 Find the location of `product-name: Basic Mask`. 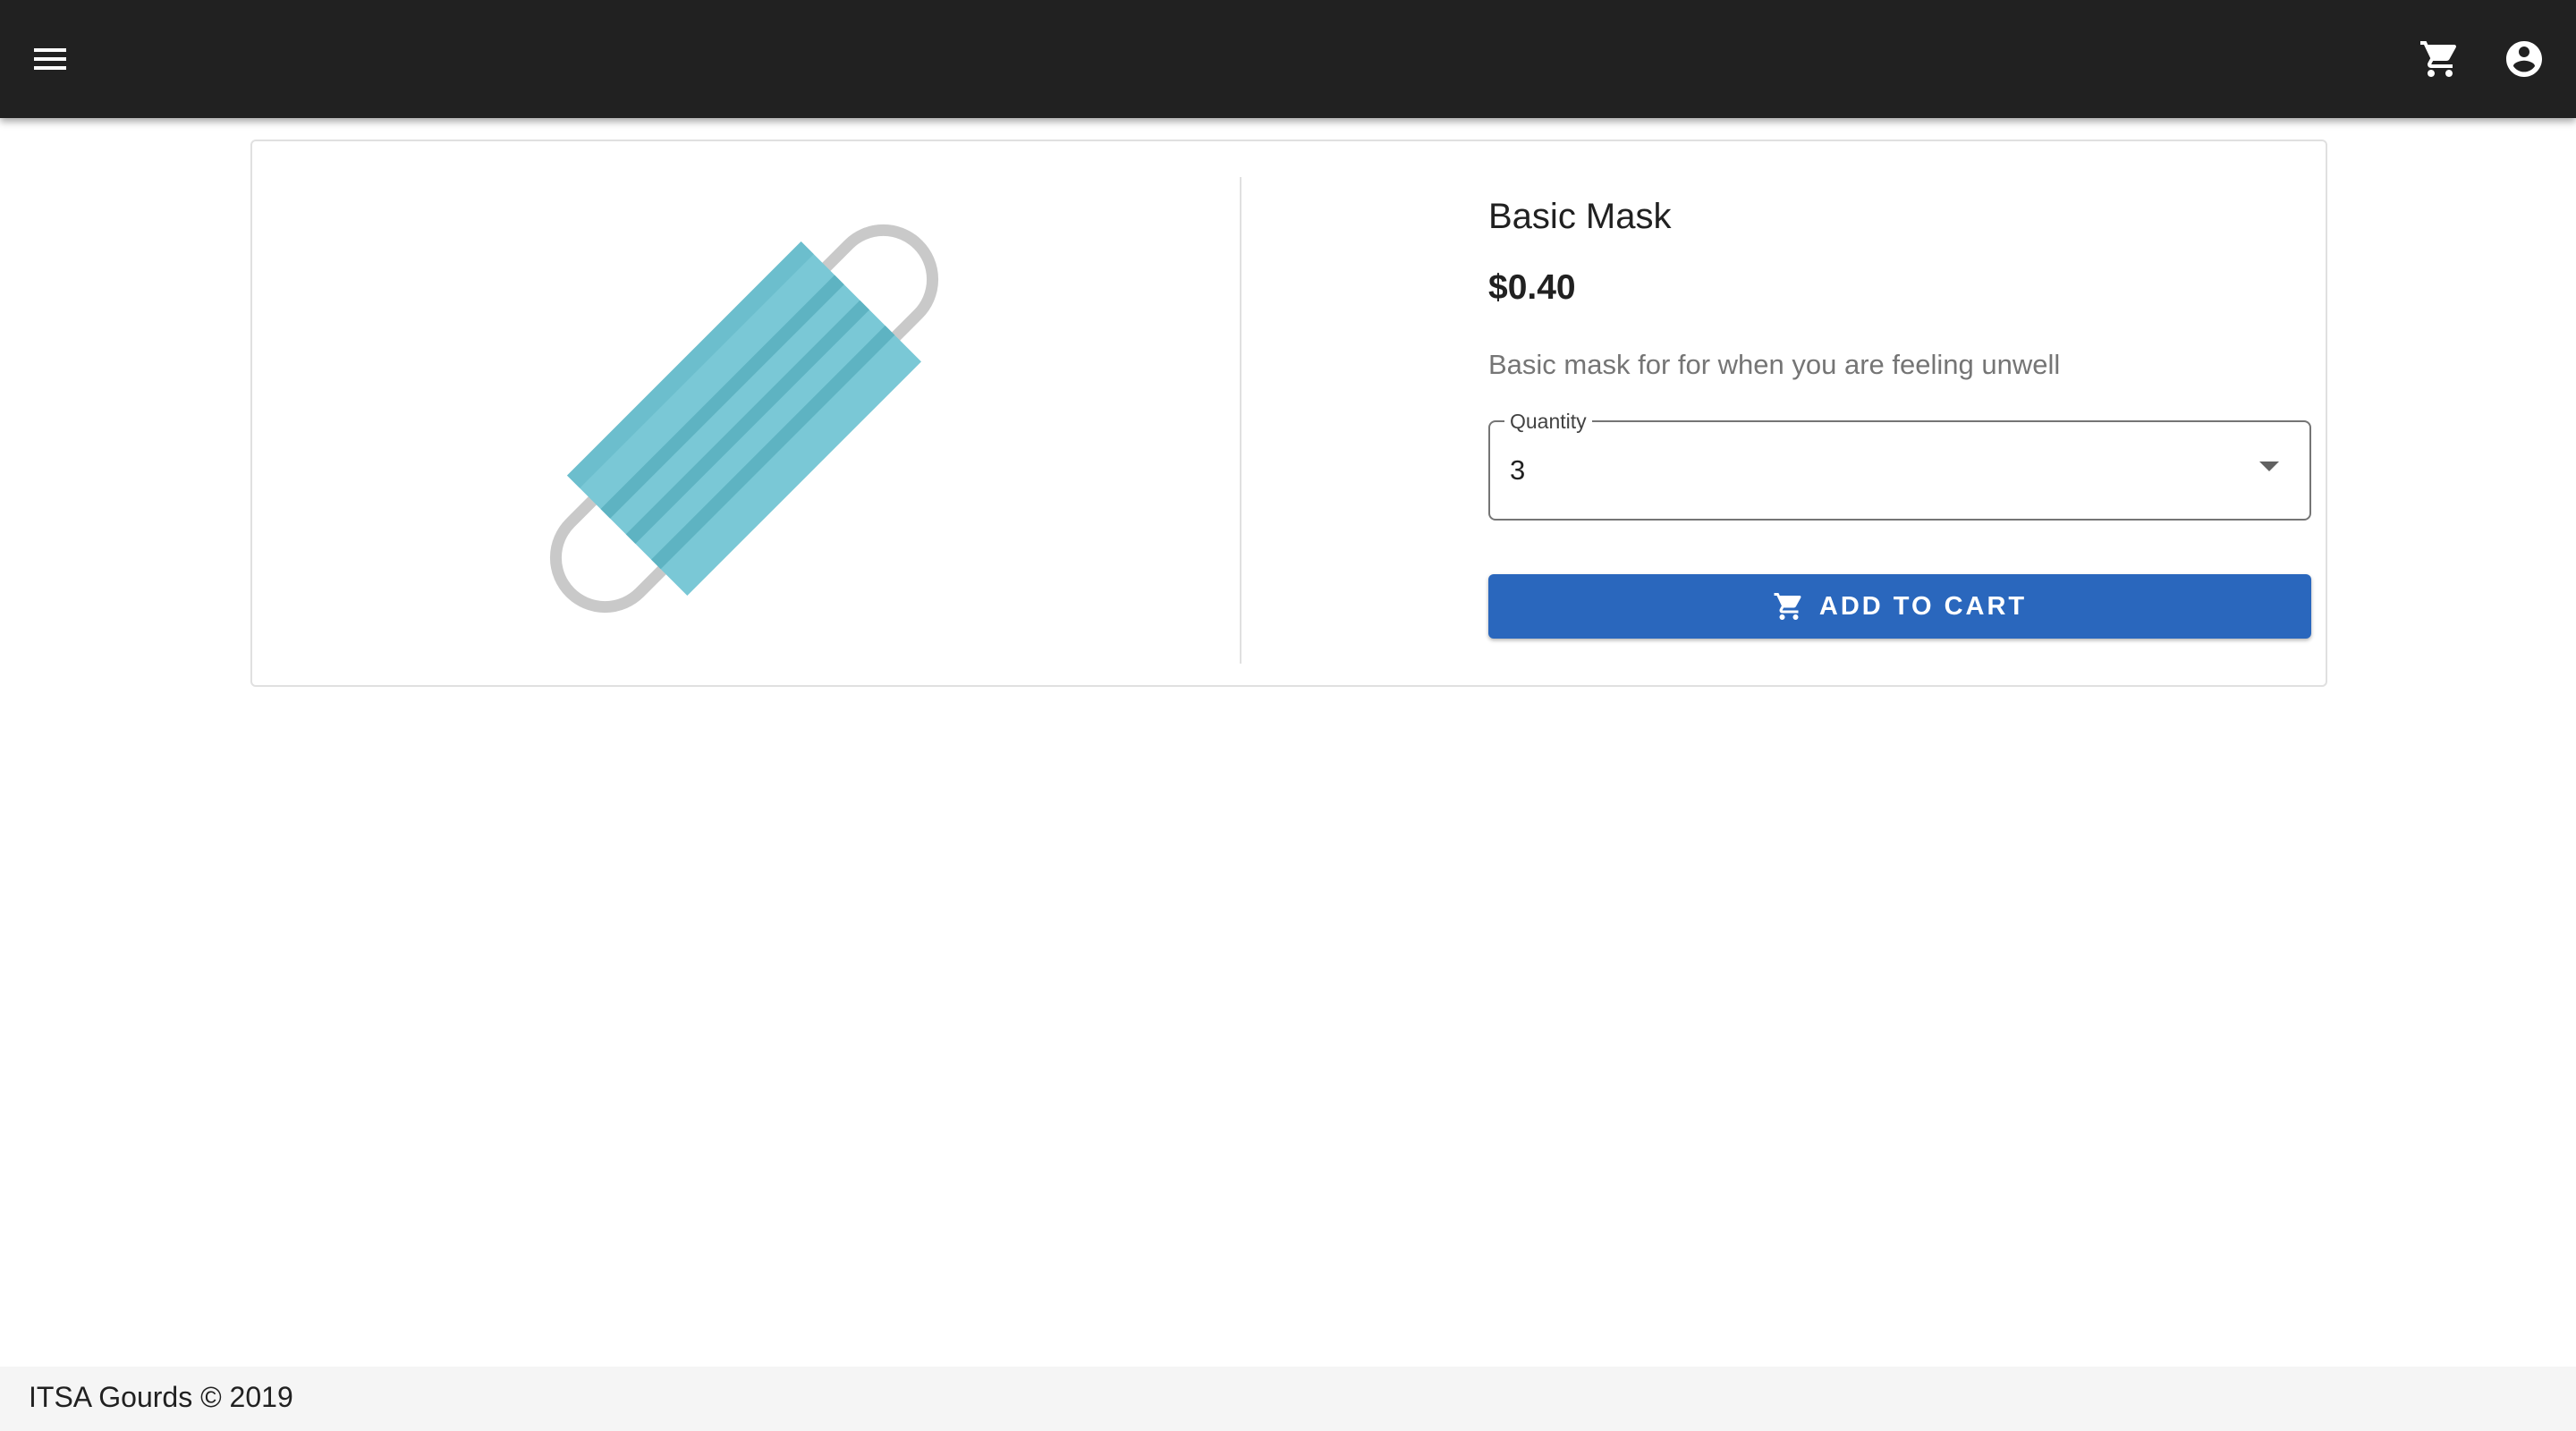

product-name: Basic Mask is located at coordinates (1580, 217).